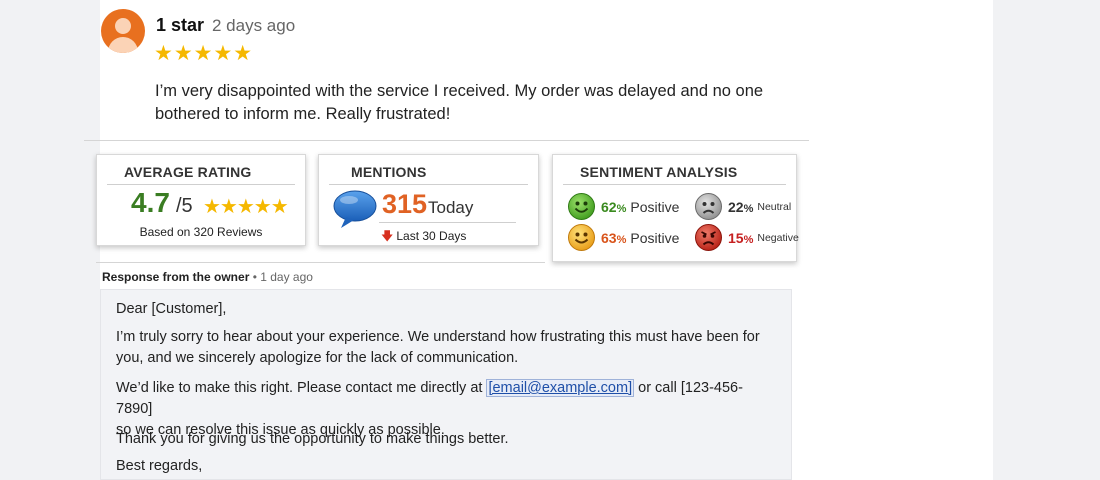  I want to click on happy-face-icon, so click(581, 206).